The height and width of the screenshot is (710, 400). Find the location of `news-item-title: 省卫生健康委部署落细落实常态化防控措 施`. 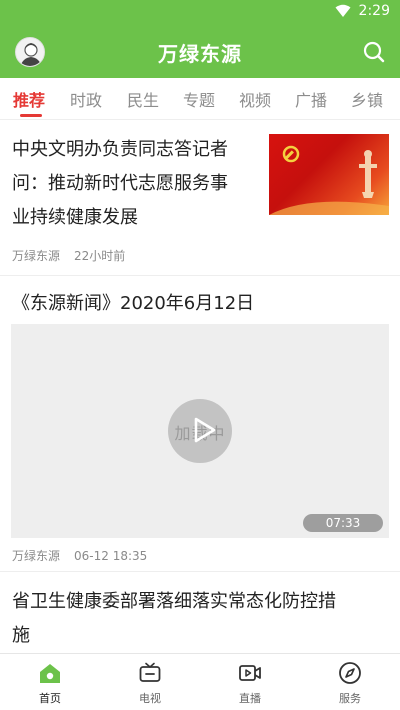

news-item-title: 省卫生健康委部署落细落实常态化防控措 施 is located at coordinates (174, 618).